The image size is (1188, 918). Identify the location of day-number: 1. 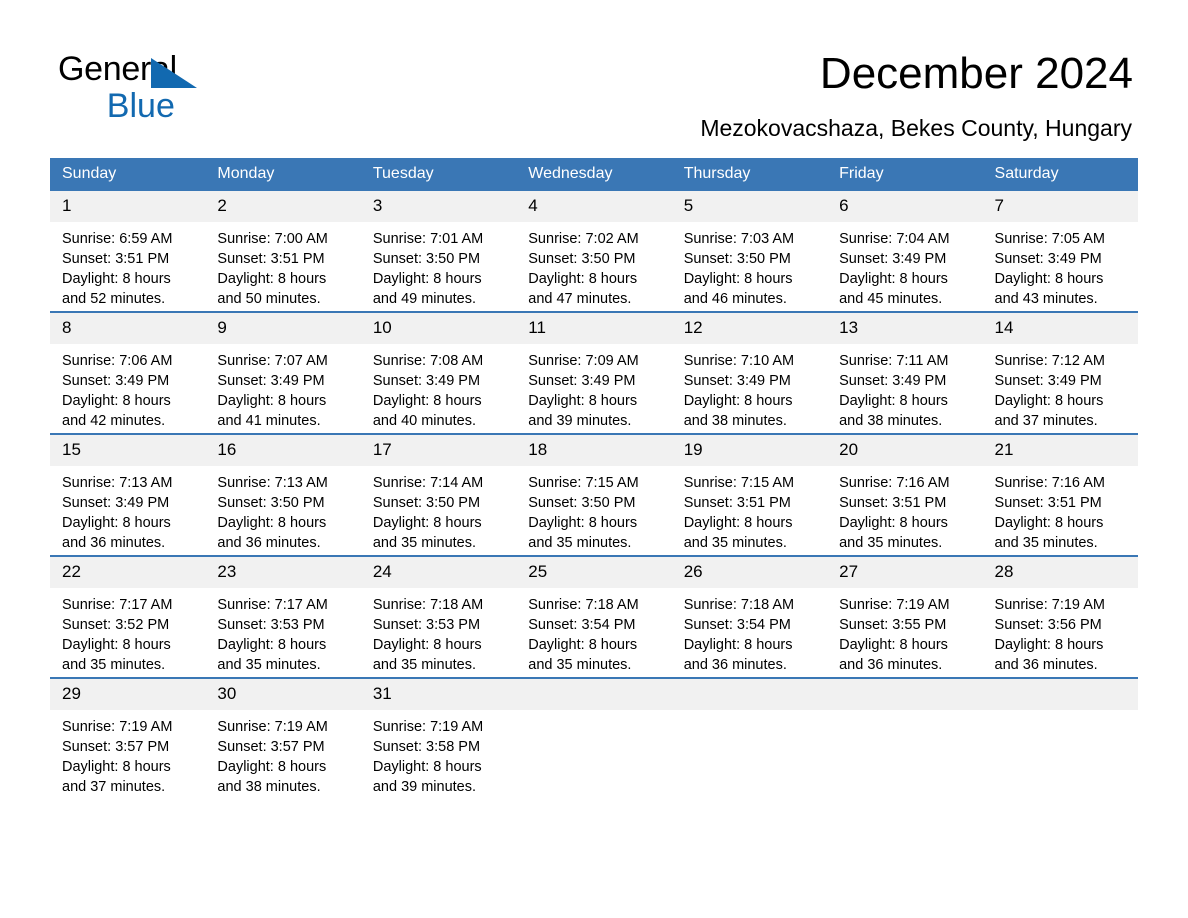
(128, 206).